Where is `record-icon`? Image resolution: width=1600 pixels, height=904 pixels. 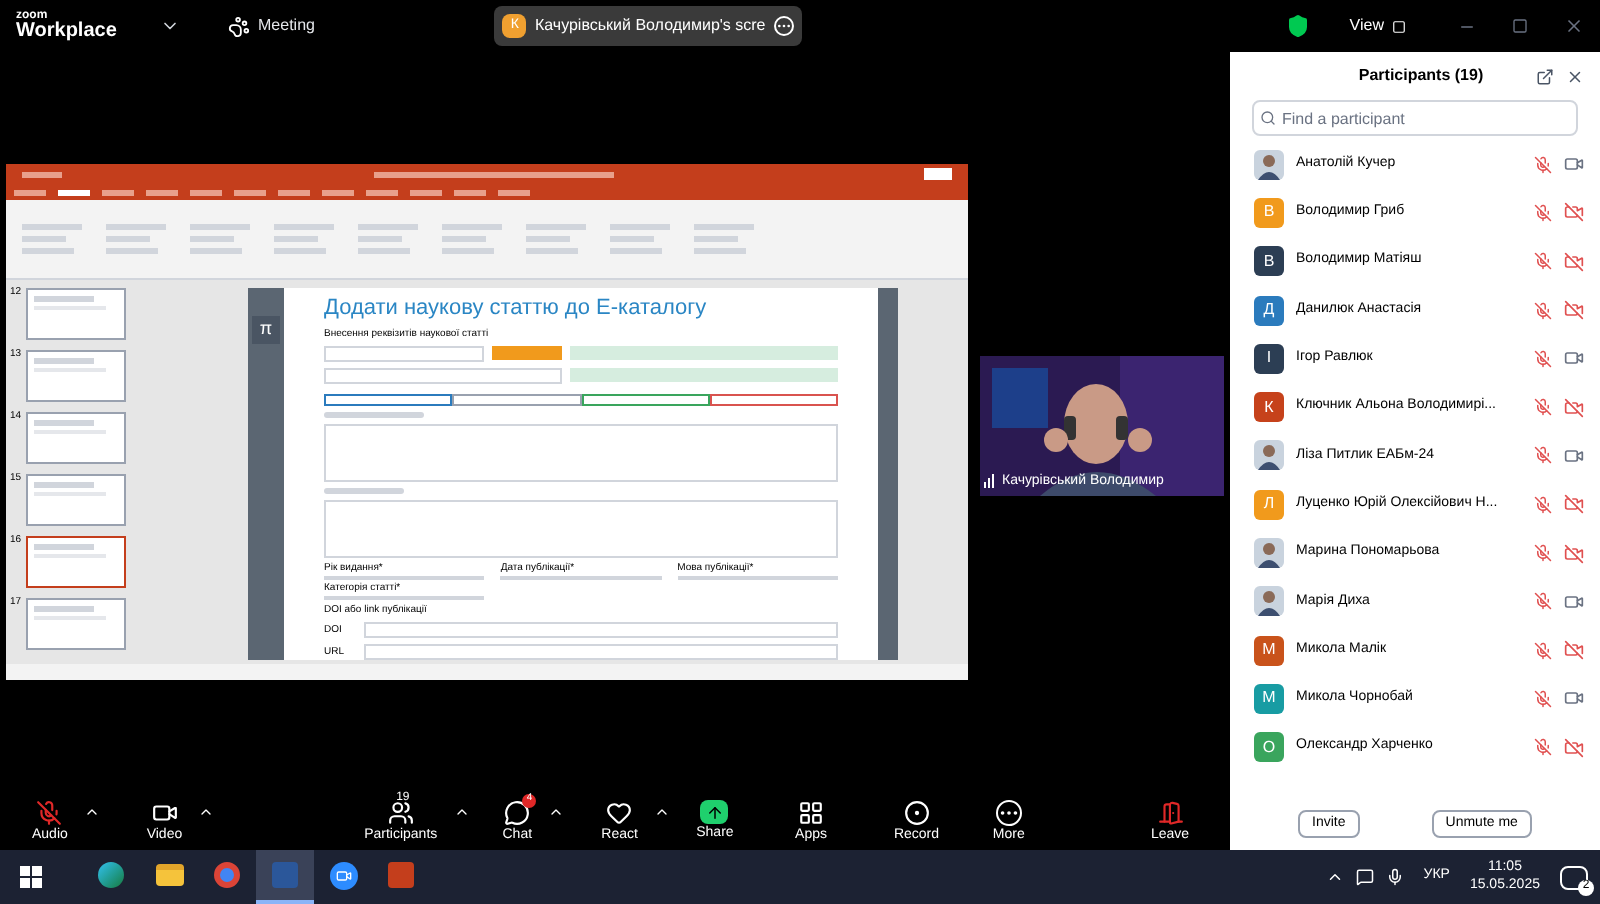 record-icon is located at coordinates (916, 812).